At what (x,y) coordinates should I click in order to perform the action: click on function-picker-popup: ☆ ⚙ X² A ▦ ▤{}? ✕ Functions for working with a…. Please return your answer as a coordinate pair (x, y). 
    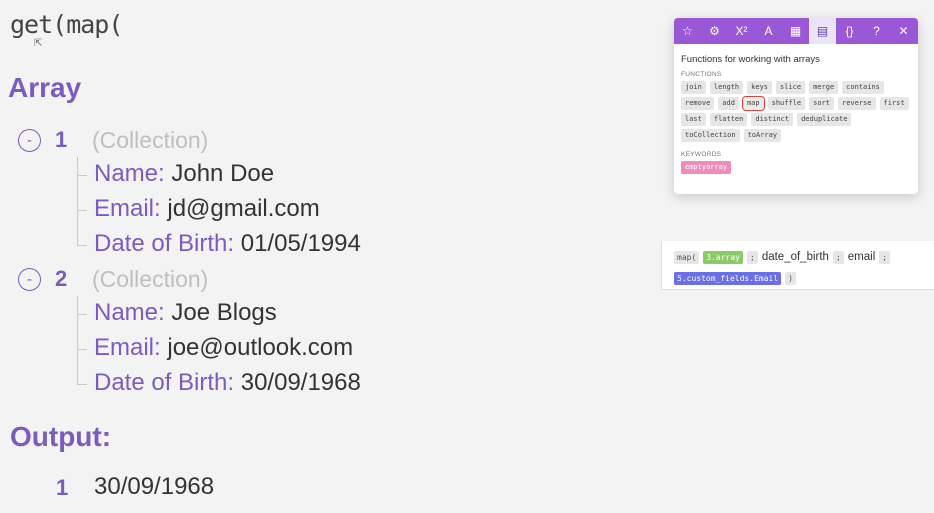
    Looking at the image, I should click on (796, 106).